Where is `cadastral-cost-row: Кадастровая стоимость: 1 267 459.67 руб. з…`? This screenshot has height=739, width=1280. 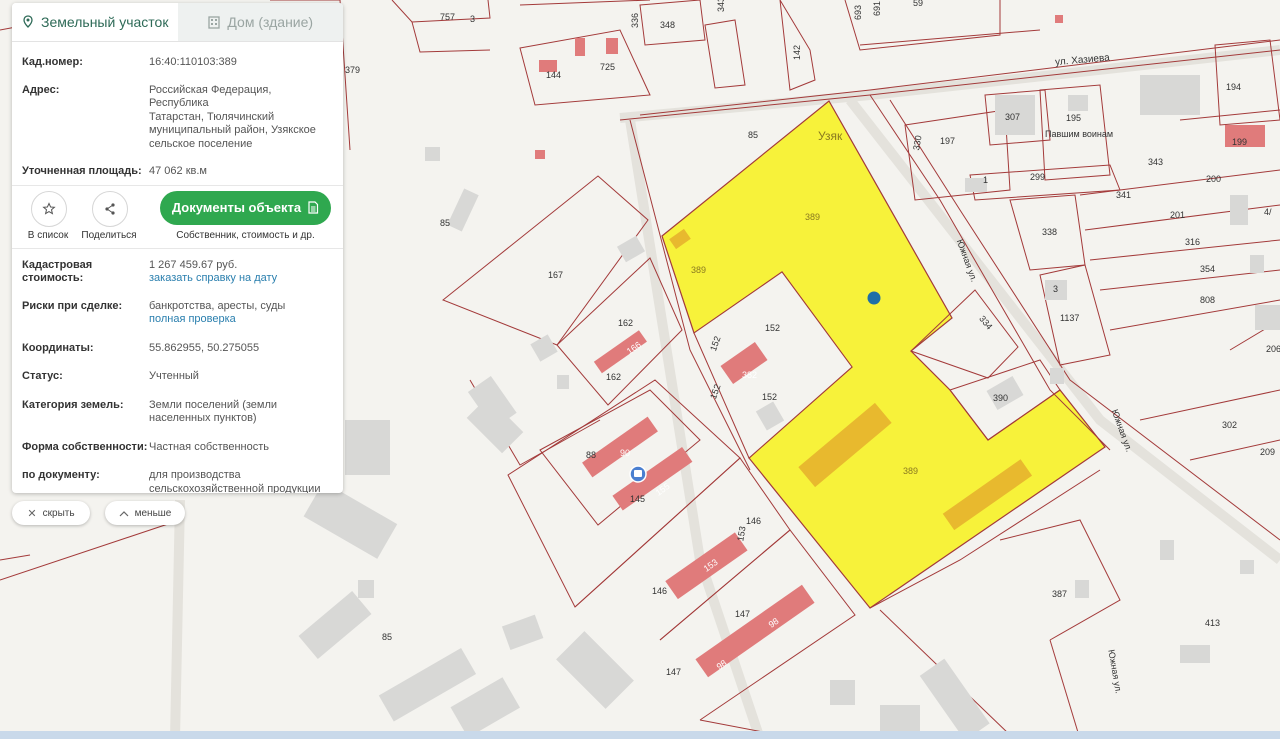
cadastral-cost-row: Кадастровая стоимость: 1 267 459.67 руб. з… is located at coordinates (177, 272).